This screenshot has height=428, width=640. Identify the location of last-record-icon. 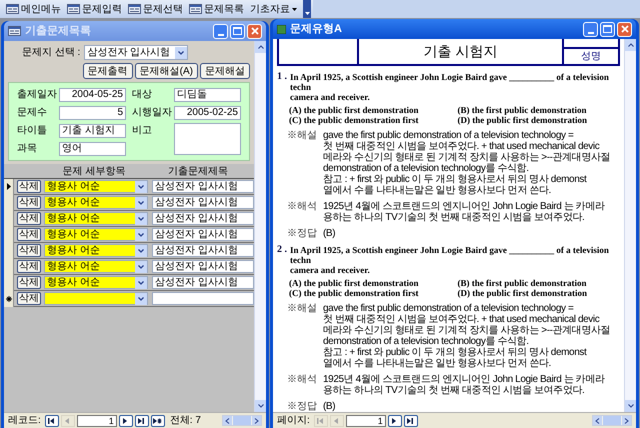
(411, 420).